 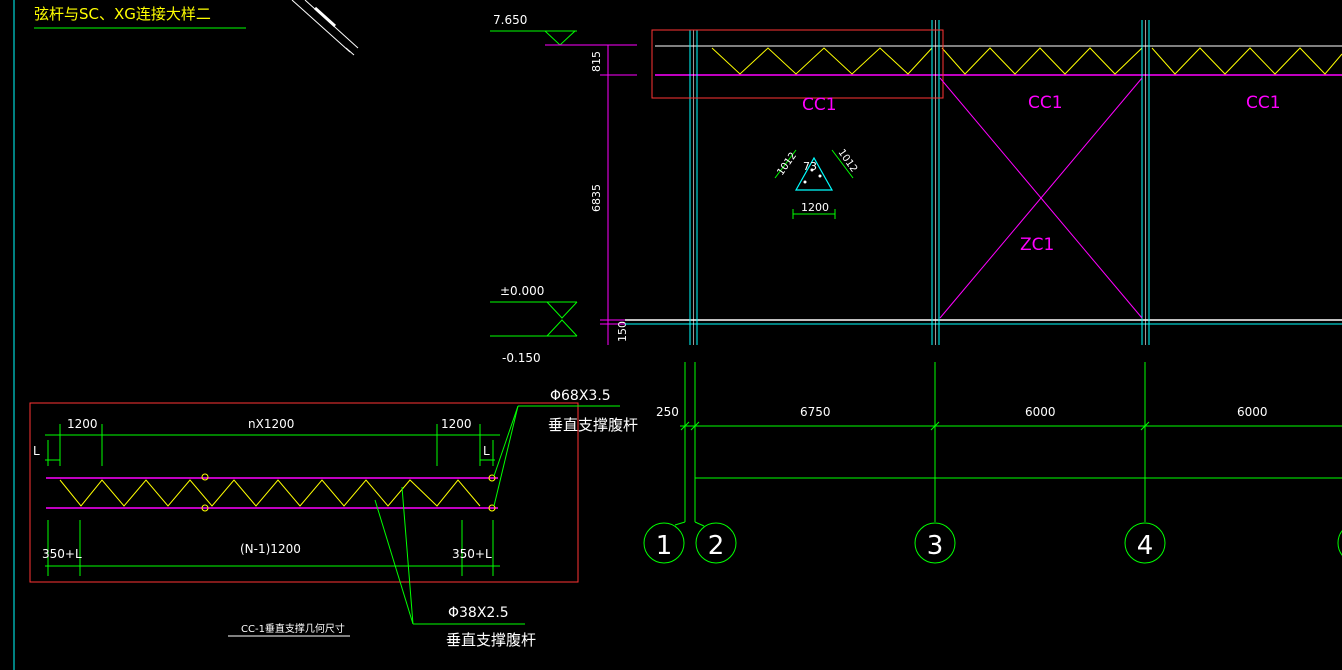 I want to click on label-cc1-bay3: CC1, so click(x=1263, y=103).